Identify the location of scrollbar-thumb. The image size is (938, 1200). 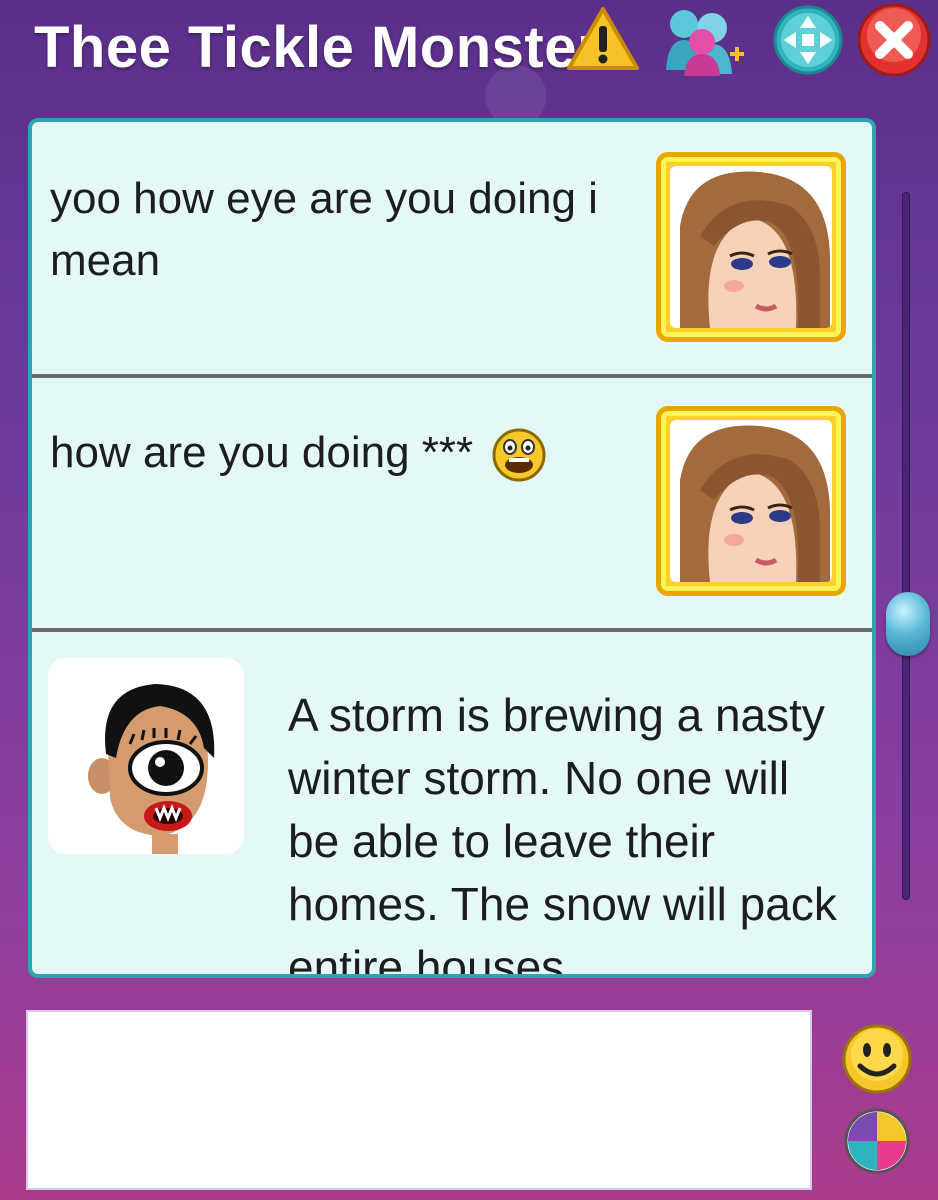
(908, 624).